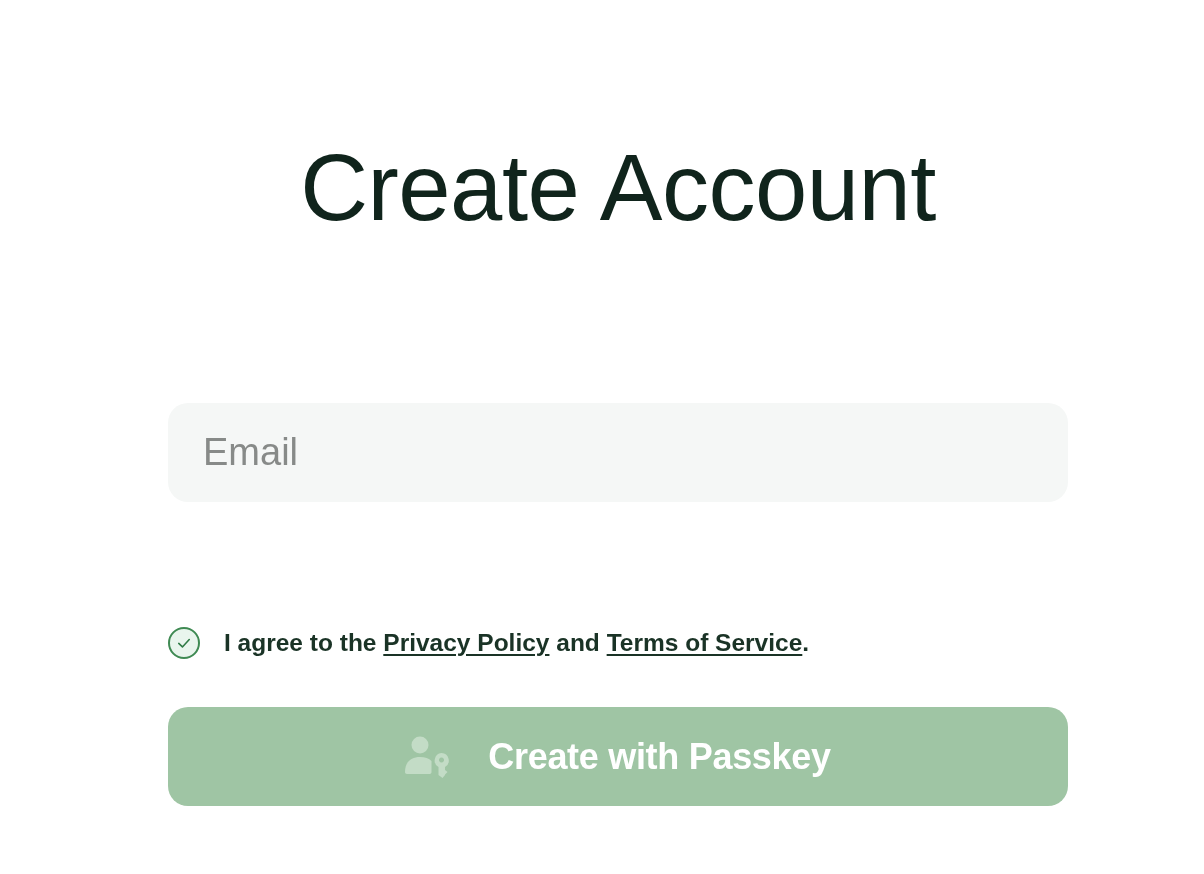 The height and width of the screenshot is (874, 1204). What do you see at coordinates (466, 642) in the screenshot?
I see `policy-link: Privacy Policy` at bounding box center [466, 642].